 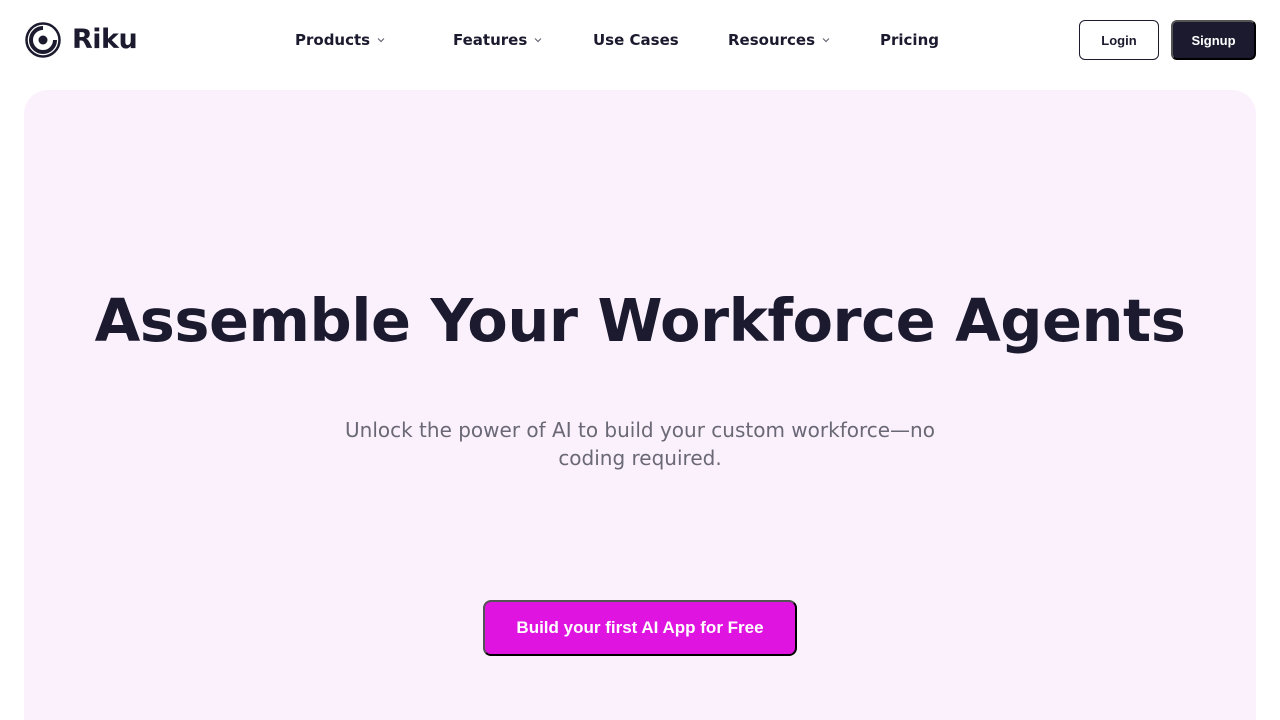 I want to click on nav-item-use-cases: Use Cases, so click(x=636, y=40).